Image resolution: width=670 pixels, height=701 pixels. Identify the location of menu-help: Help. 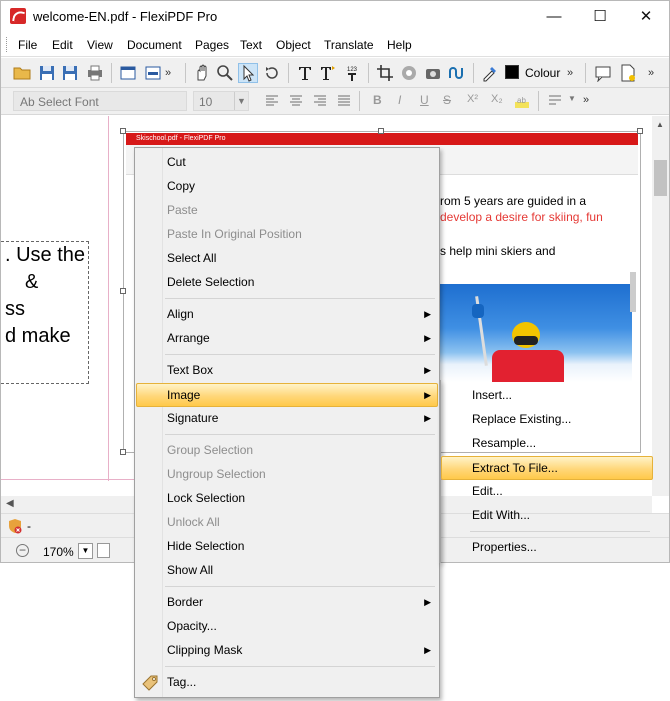
(399, 45).